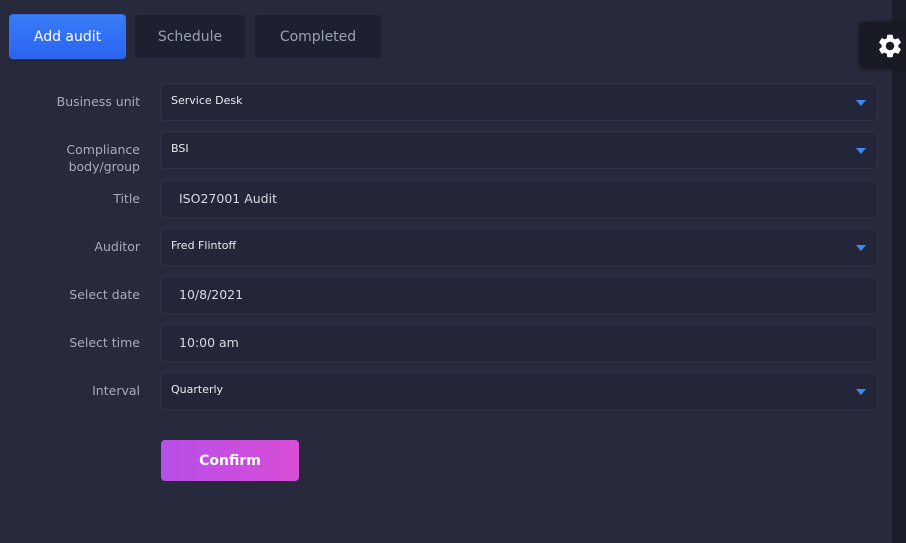  Describe the element at coordinates (519, 247) in the screenshot. I see `auditor-select: Fred Flintoff` at that location.